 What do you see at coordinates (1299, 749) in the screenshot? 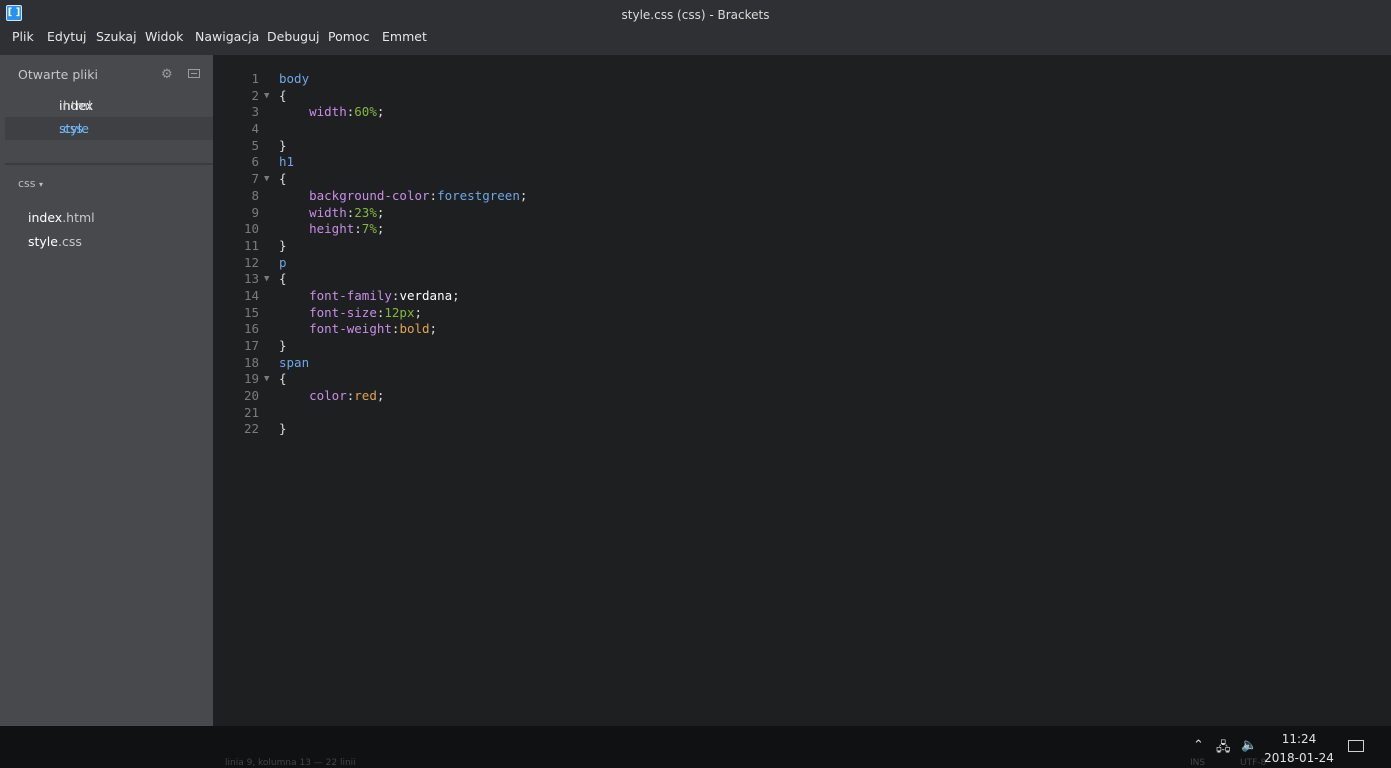
I see `taskbar-clock: 11:24 2018-01-24` at bounding box center [1299, 749].